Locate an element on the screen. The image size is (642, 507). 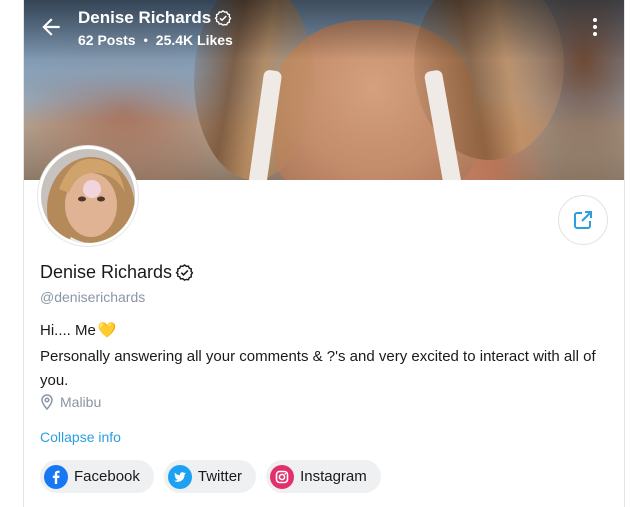
social-links: Facebook Twitter Instagram is located at coordinates (210, 476).